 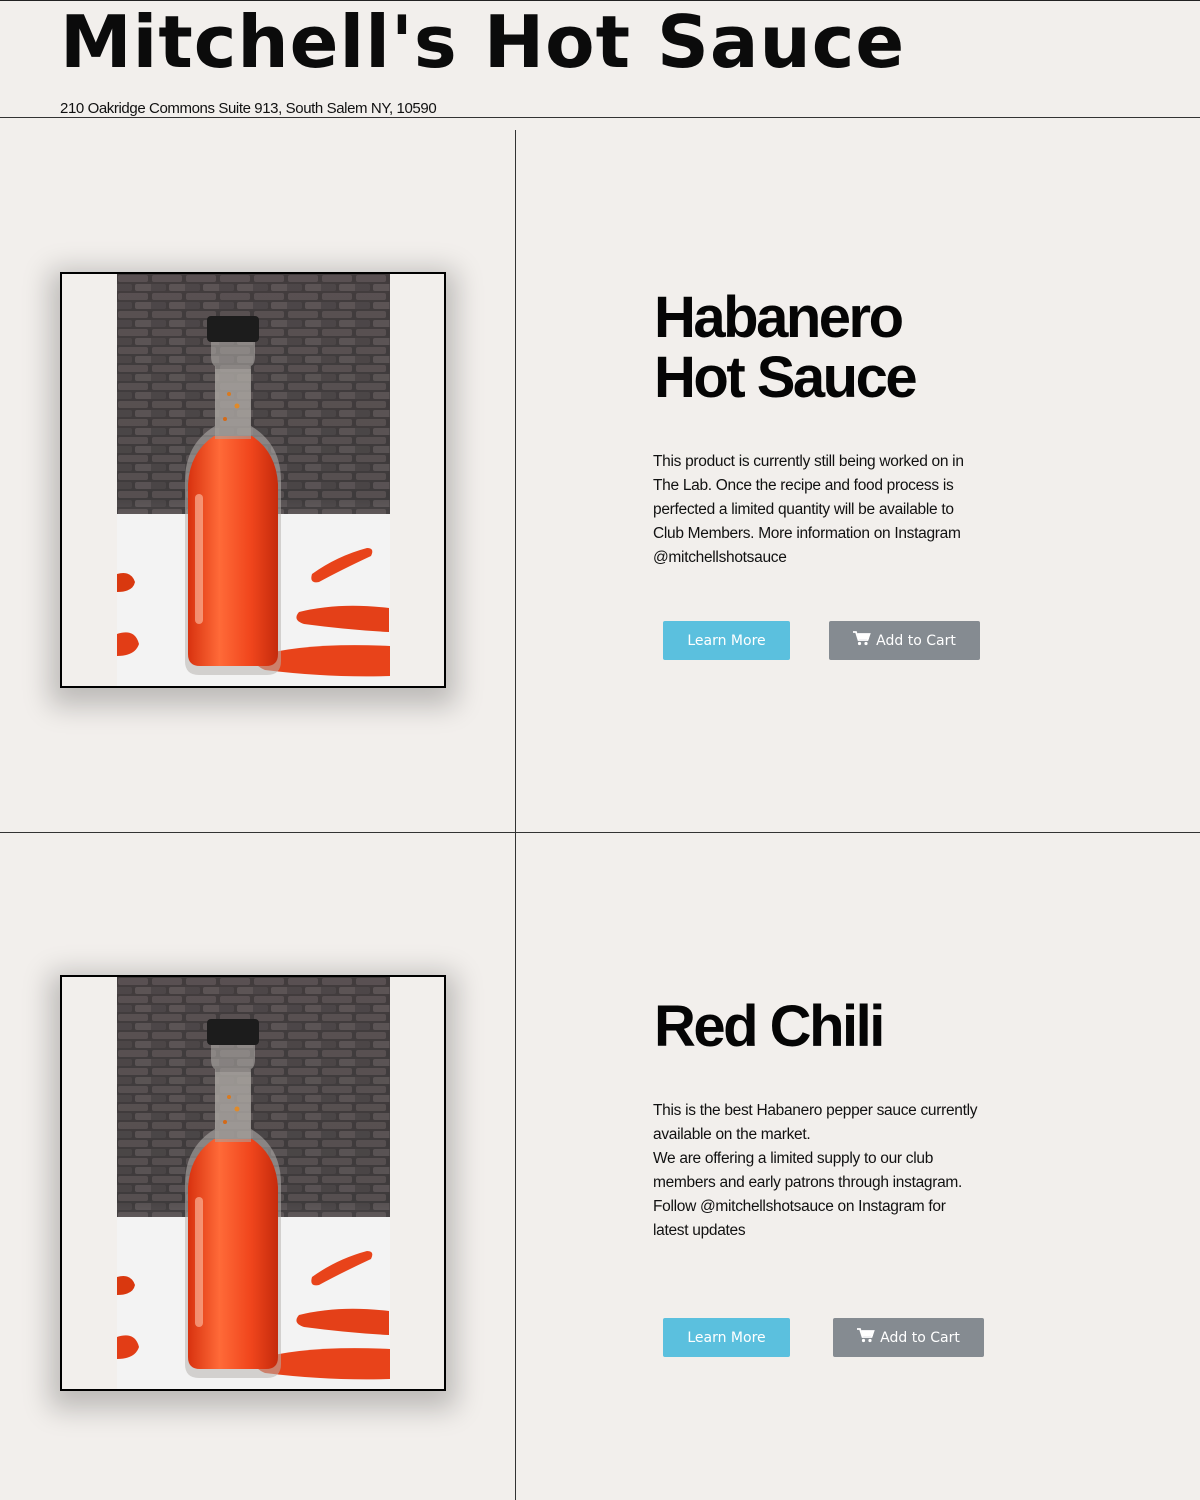 What do you see at coordinates (732, 1134) in the screenshot?
I see `description-line: available on the market.` at bounding box center [732, 1134].